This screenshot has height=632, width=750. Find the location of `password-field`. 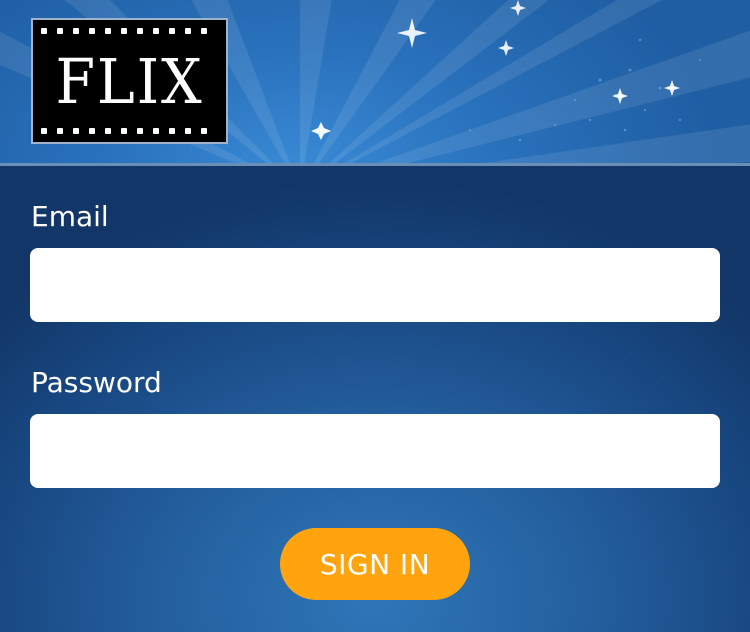

password-field is located at coordinates (375, 451).